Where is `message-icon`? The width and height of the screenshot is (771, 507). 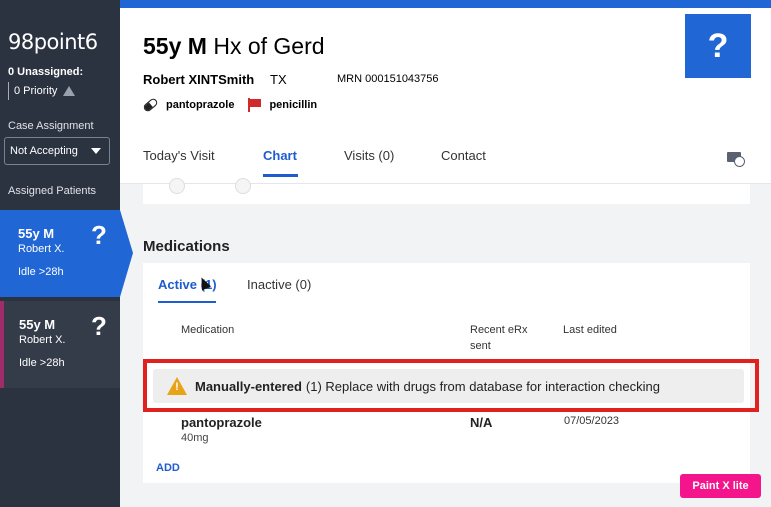 message-icon is located at coordinates (736, 159).